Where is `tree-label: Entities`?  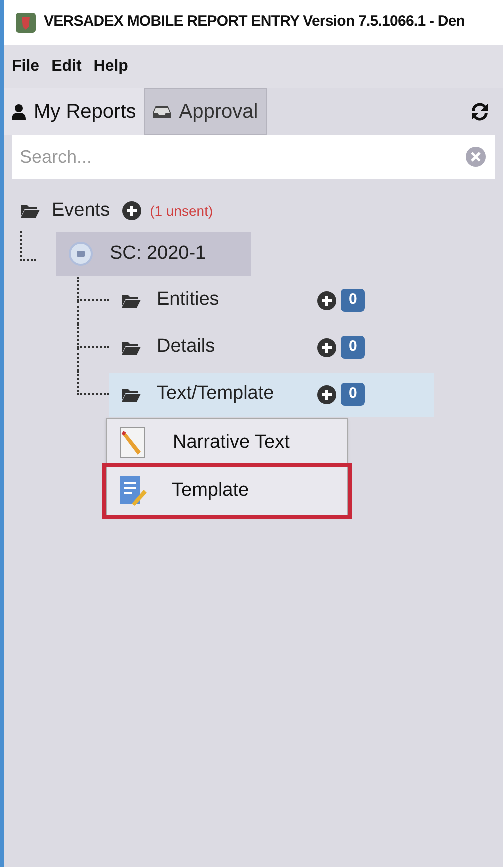
tree-label: Entities is located at coordinates (188, 300).